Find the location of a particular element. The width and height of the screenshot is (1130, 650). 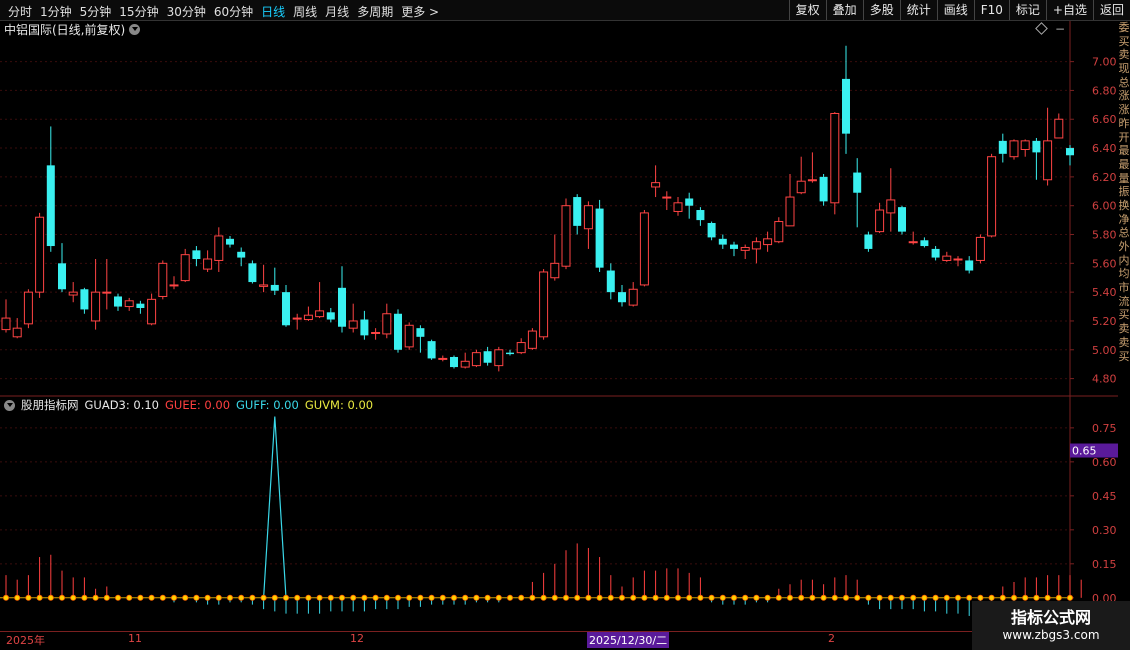

indicator-param-3: GUVM: 0.00 is located at coordinates (339, 405).